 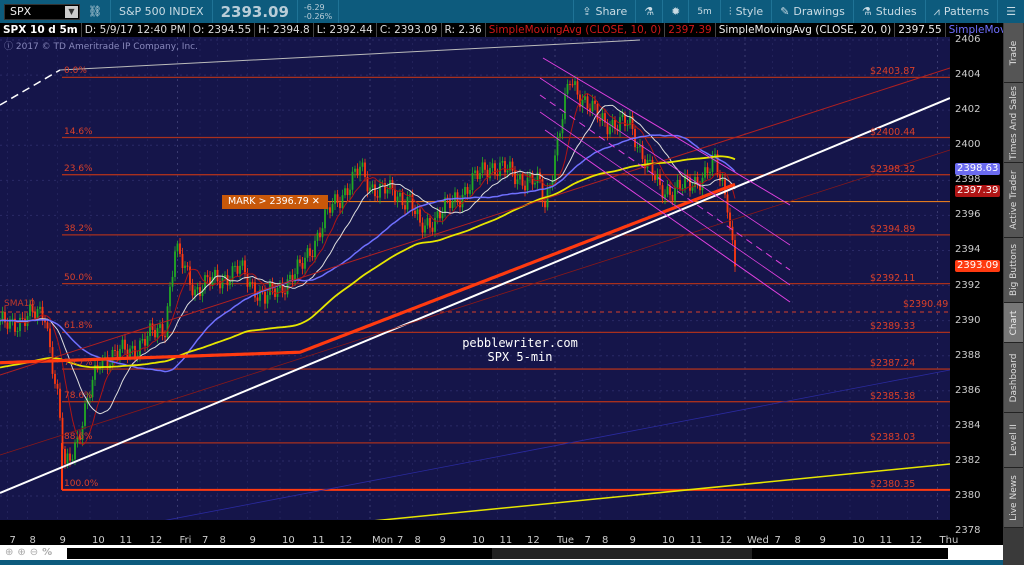 I want to click on price-tick-label: 2406, so click(x=968, y=39).